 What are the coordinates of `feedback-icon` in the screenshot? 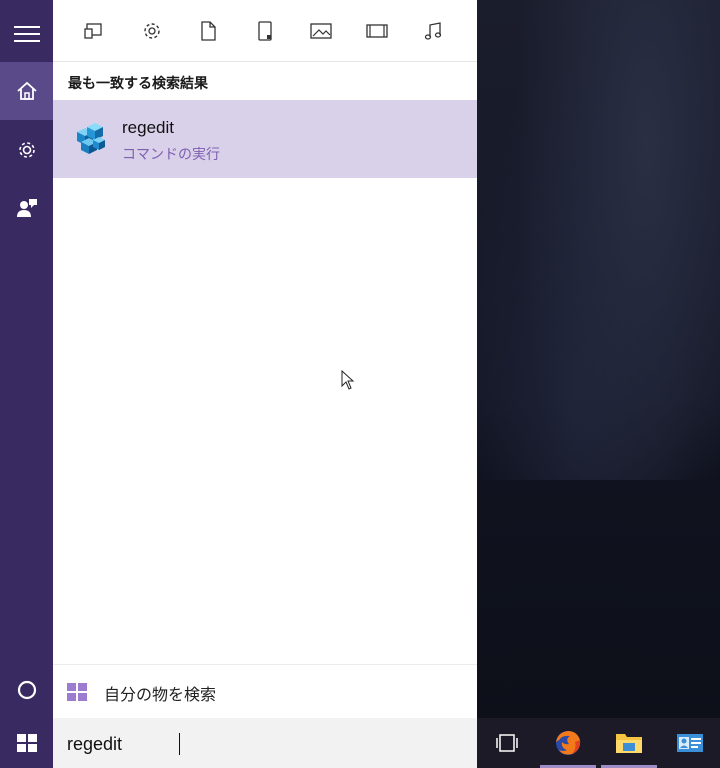 It's located at (26, 208).